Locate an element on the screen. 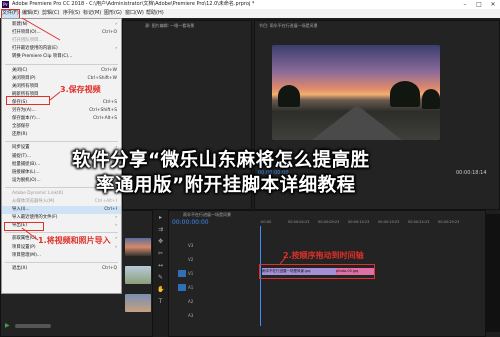 The image size is (500, 337). file-menu-item: 全部保存 is located at coordinates (61, 127).